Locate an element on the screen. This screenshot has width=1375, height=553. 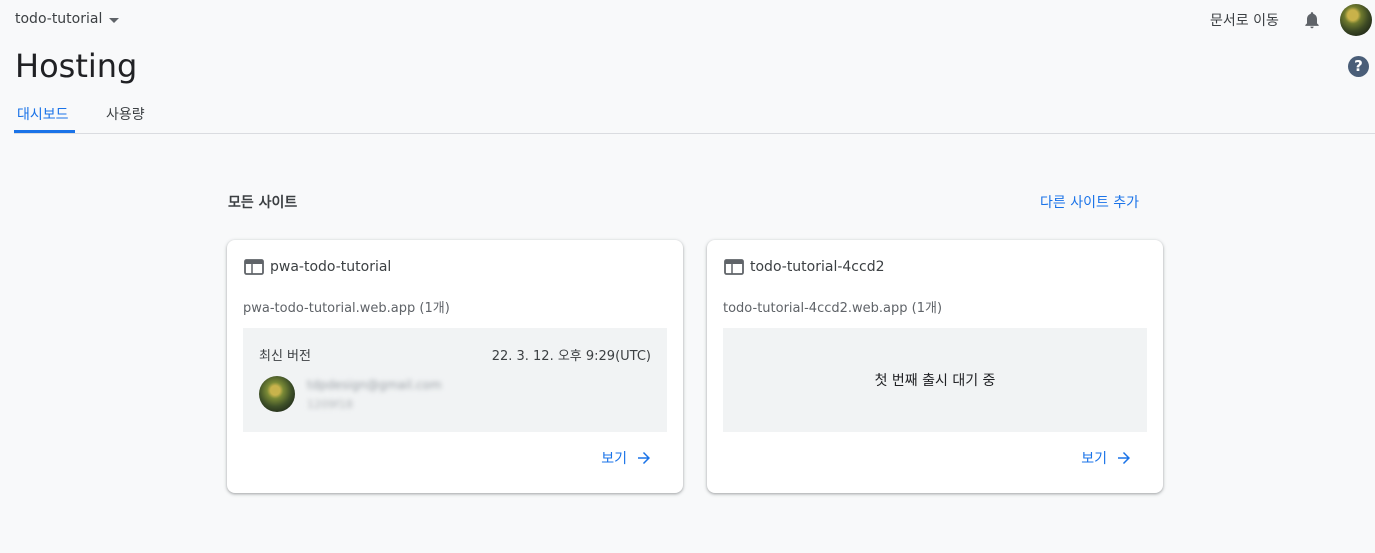
page-title: Hosting is located at coordinates (76, 66).